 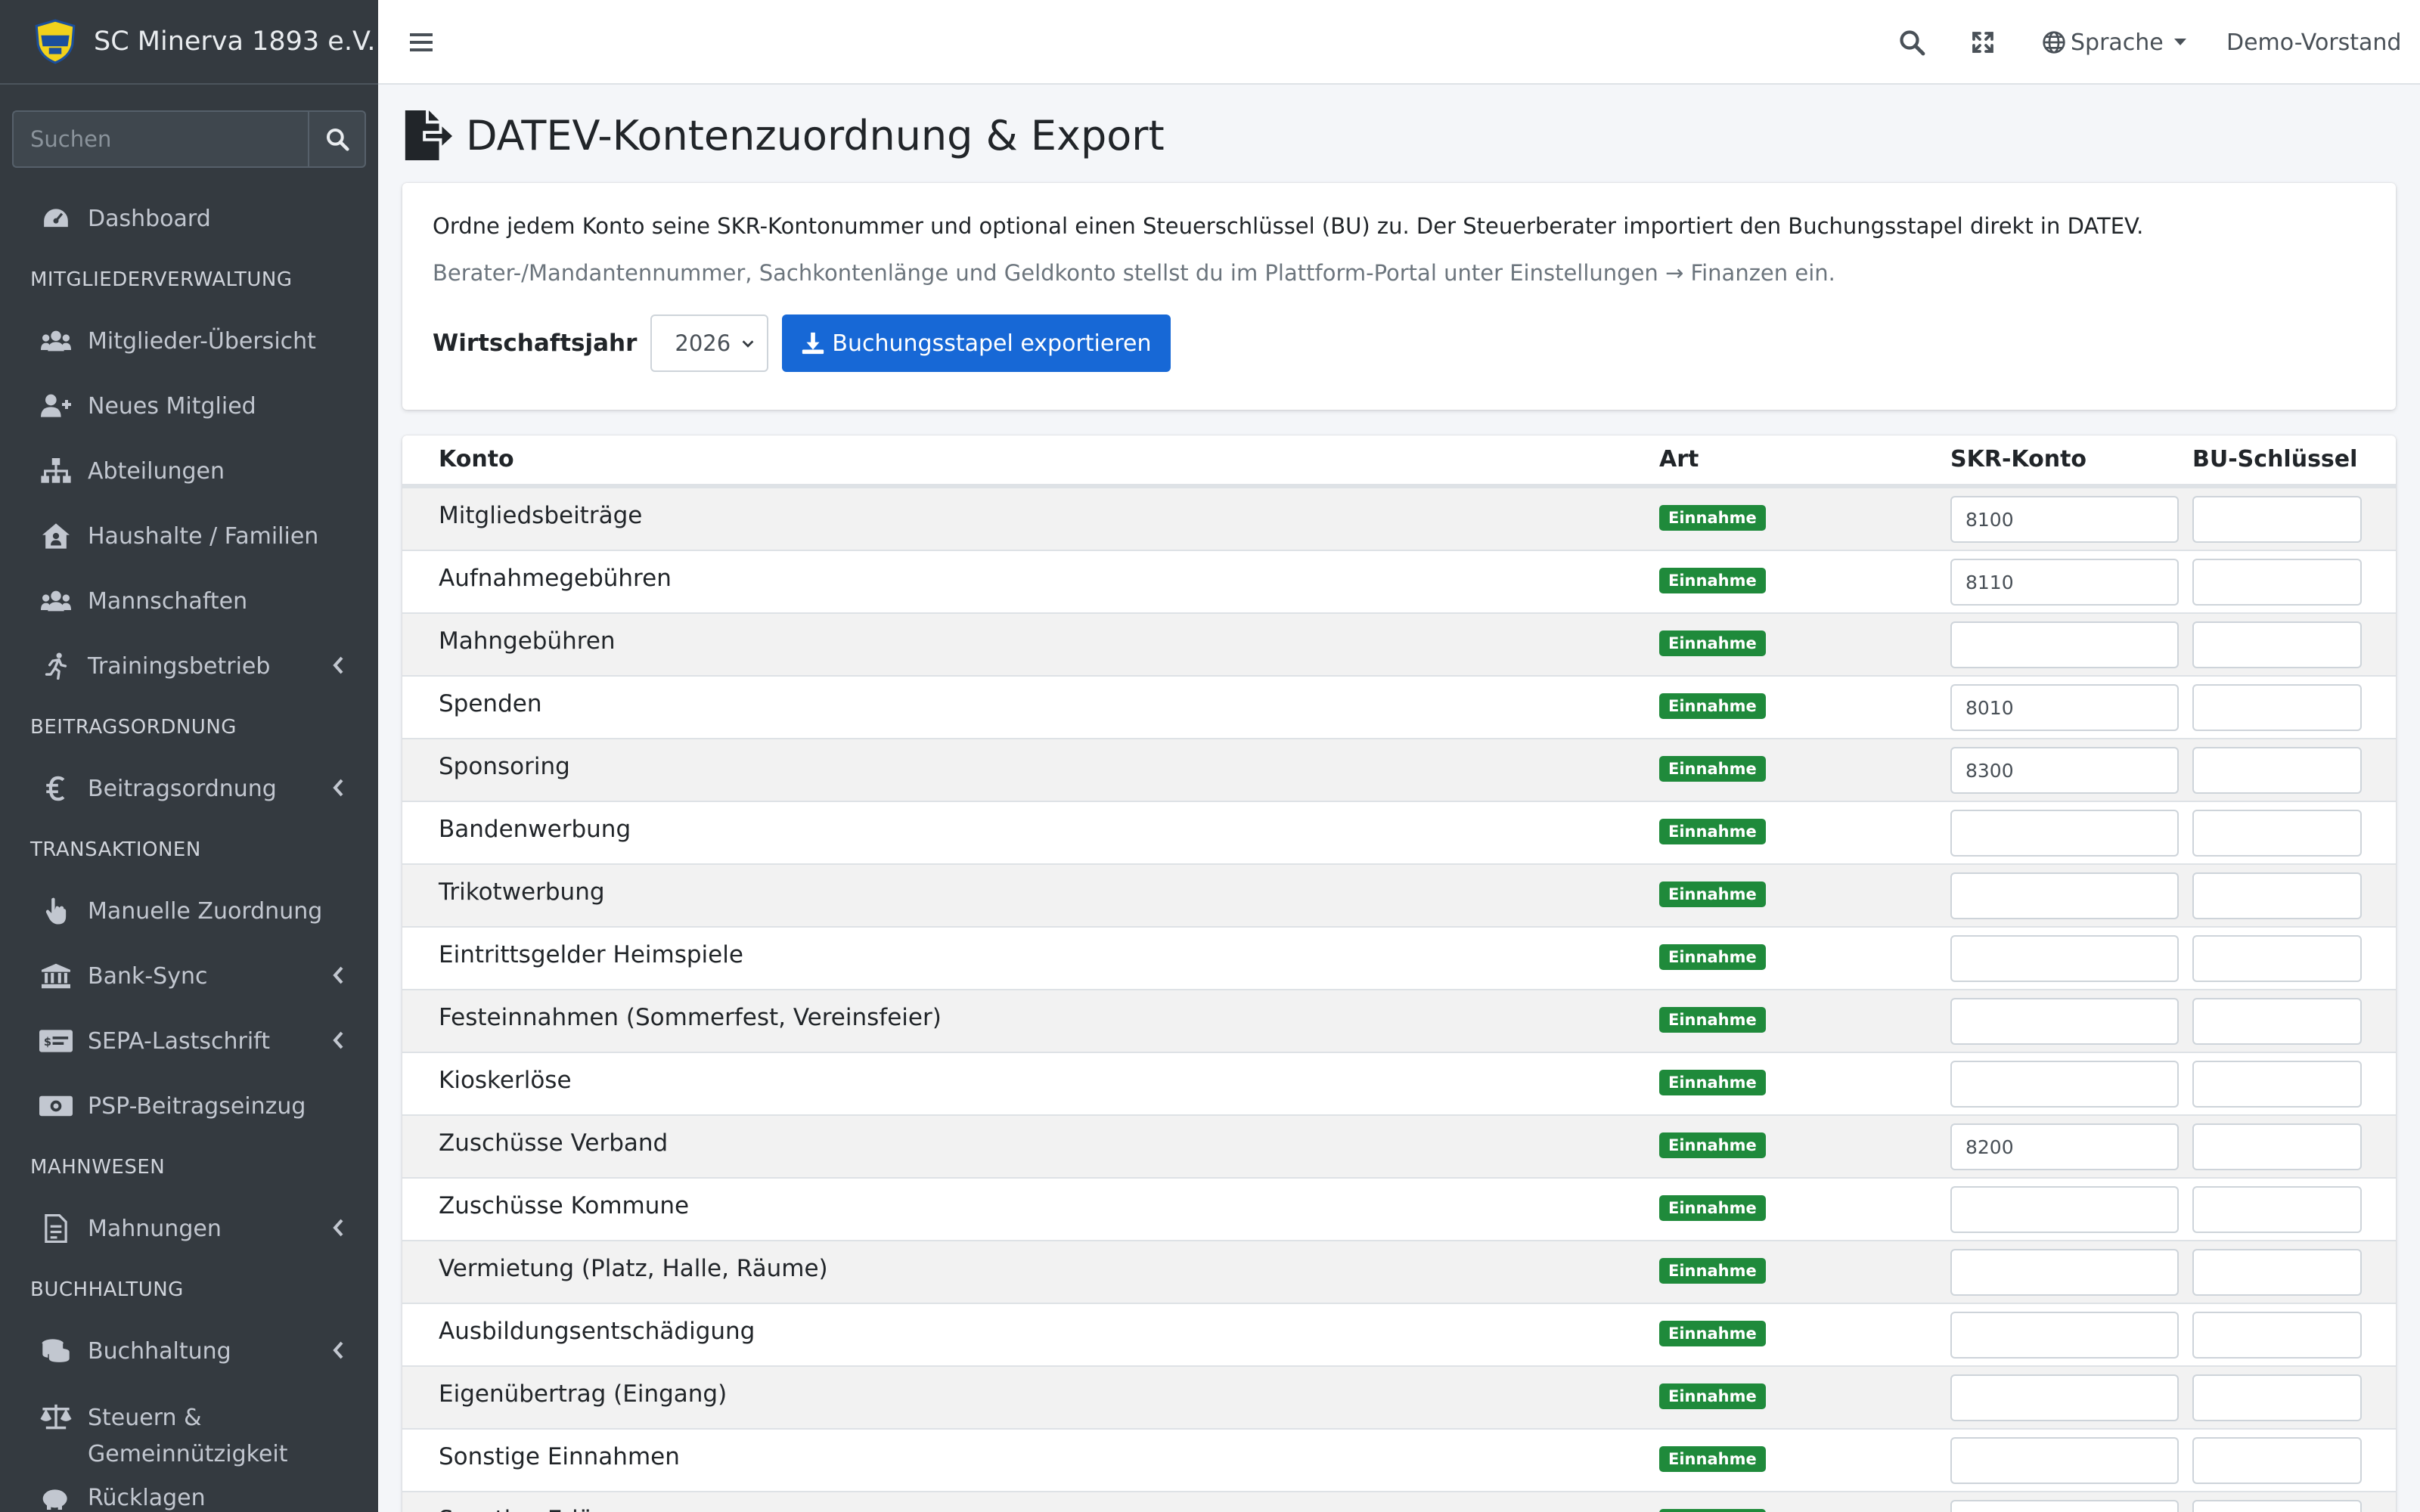 I want to click on file-export-icon, so click(x=429, y=135).